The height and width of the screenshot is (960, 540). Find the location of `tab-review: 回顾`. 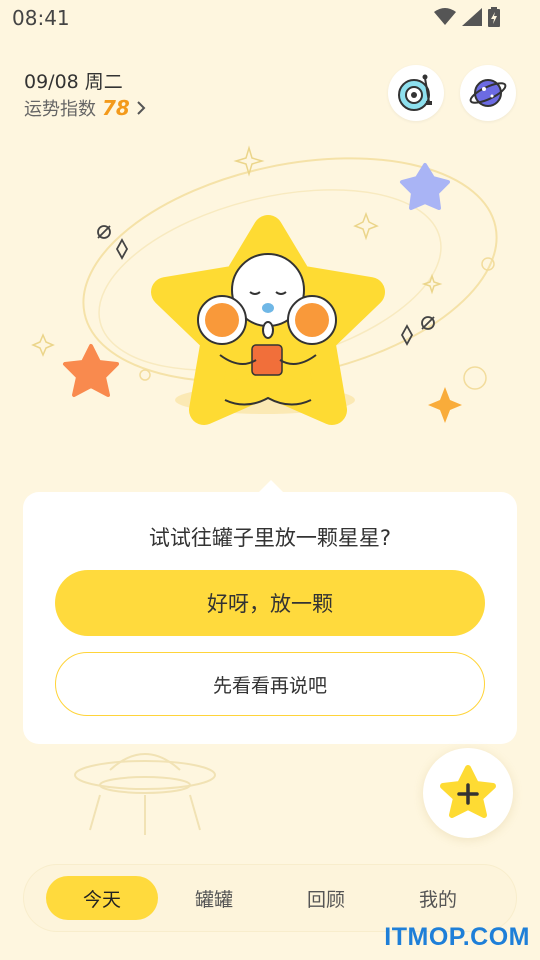

tab-review: 回顾 is located at coordinates (326, 898).